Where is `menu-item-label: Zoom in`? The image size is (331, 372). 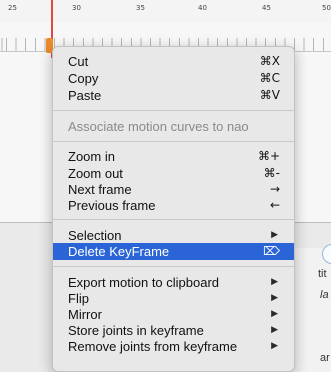 menu-item-label: Zoom in is located at coordinates (91, 156).